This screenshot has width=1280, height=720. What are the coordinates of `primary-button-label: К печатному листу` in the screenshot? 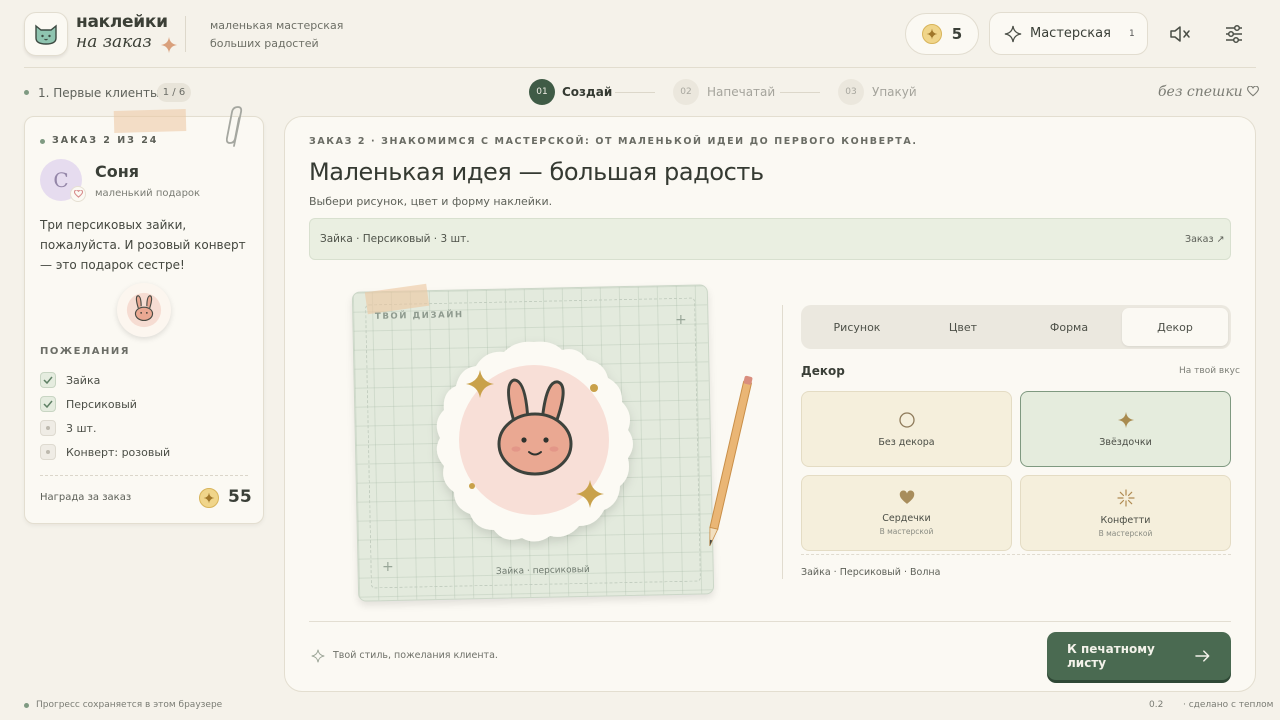 It's located at (1111, 656).